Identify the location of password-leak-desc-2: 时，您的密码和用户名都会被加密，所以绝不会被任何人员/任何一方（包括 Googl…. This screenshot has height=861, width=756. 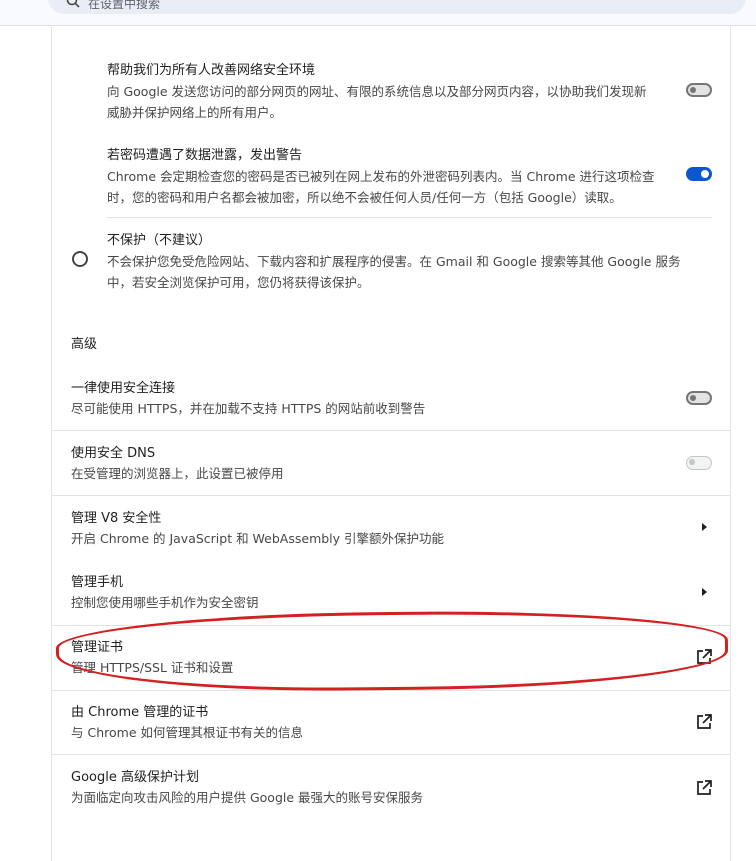
(364, 197).